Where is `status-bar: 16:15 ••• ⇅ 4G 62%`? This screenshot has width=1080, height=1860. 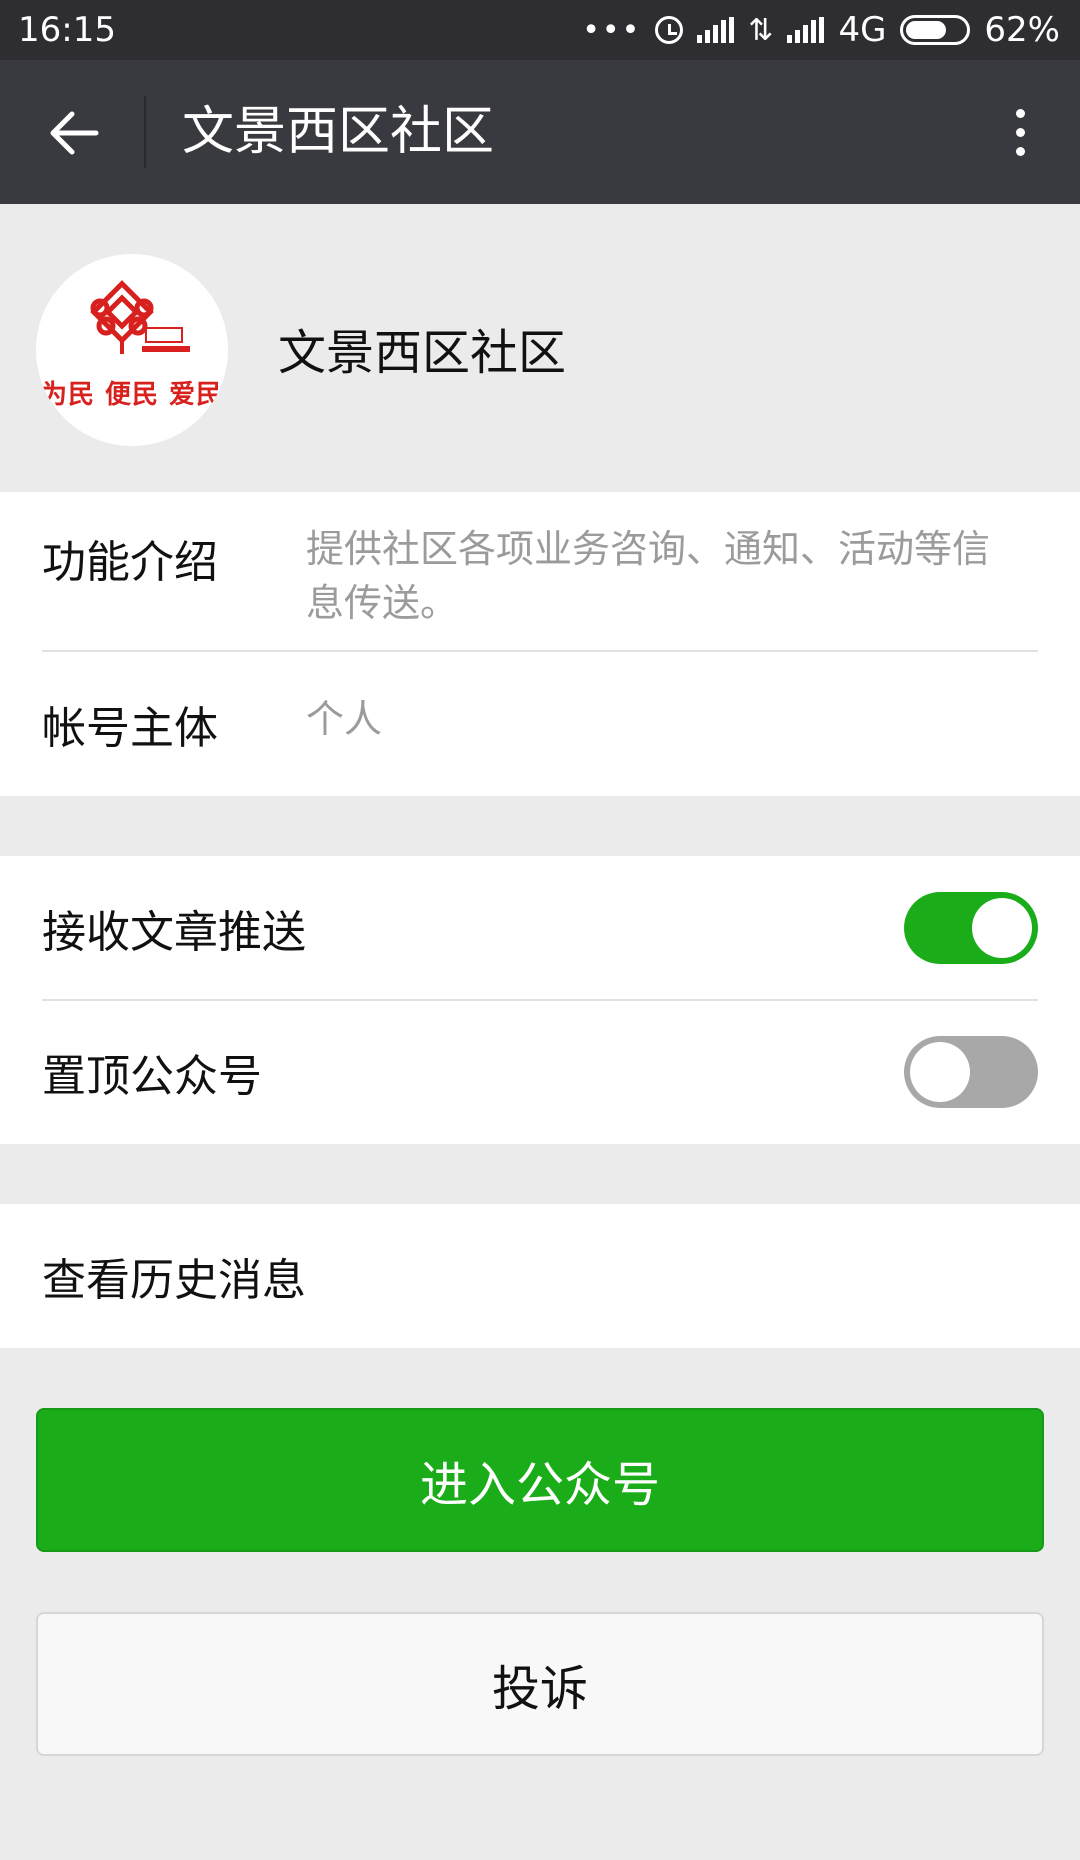
status-bar: 16:15 ••• ⇅ 4G 62% is located at coordinates (540, 30).